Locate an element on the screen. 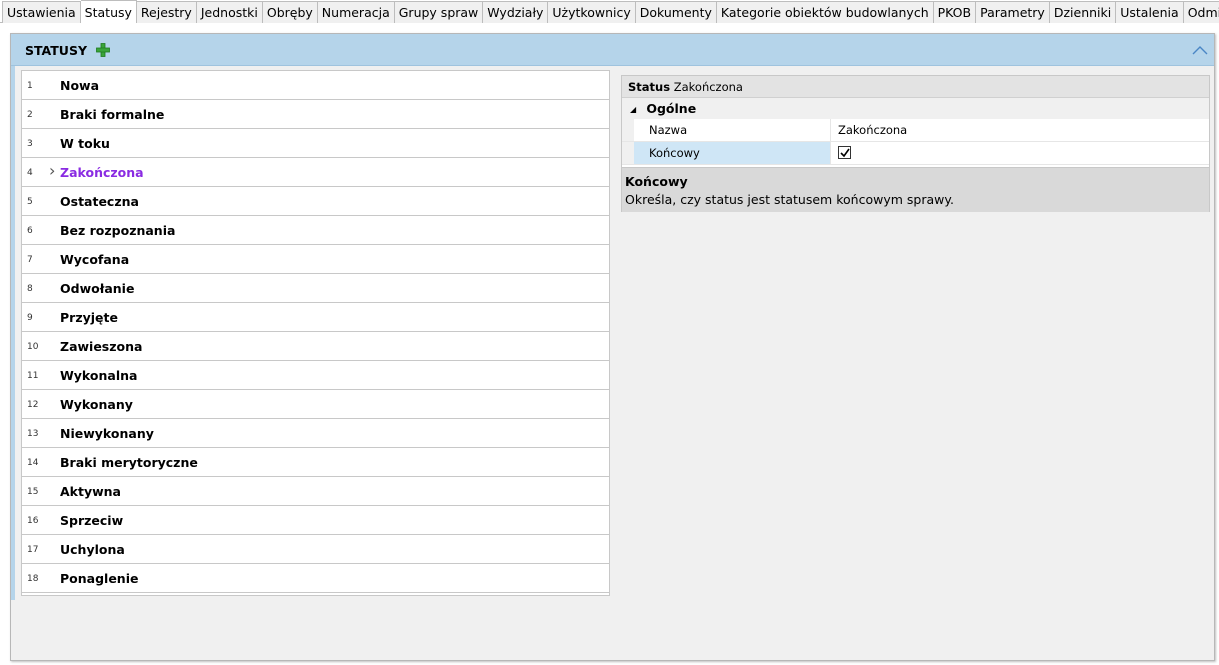  row-number: 2 is located at coordinates (30, 115).